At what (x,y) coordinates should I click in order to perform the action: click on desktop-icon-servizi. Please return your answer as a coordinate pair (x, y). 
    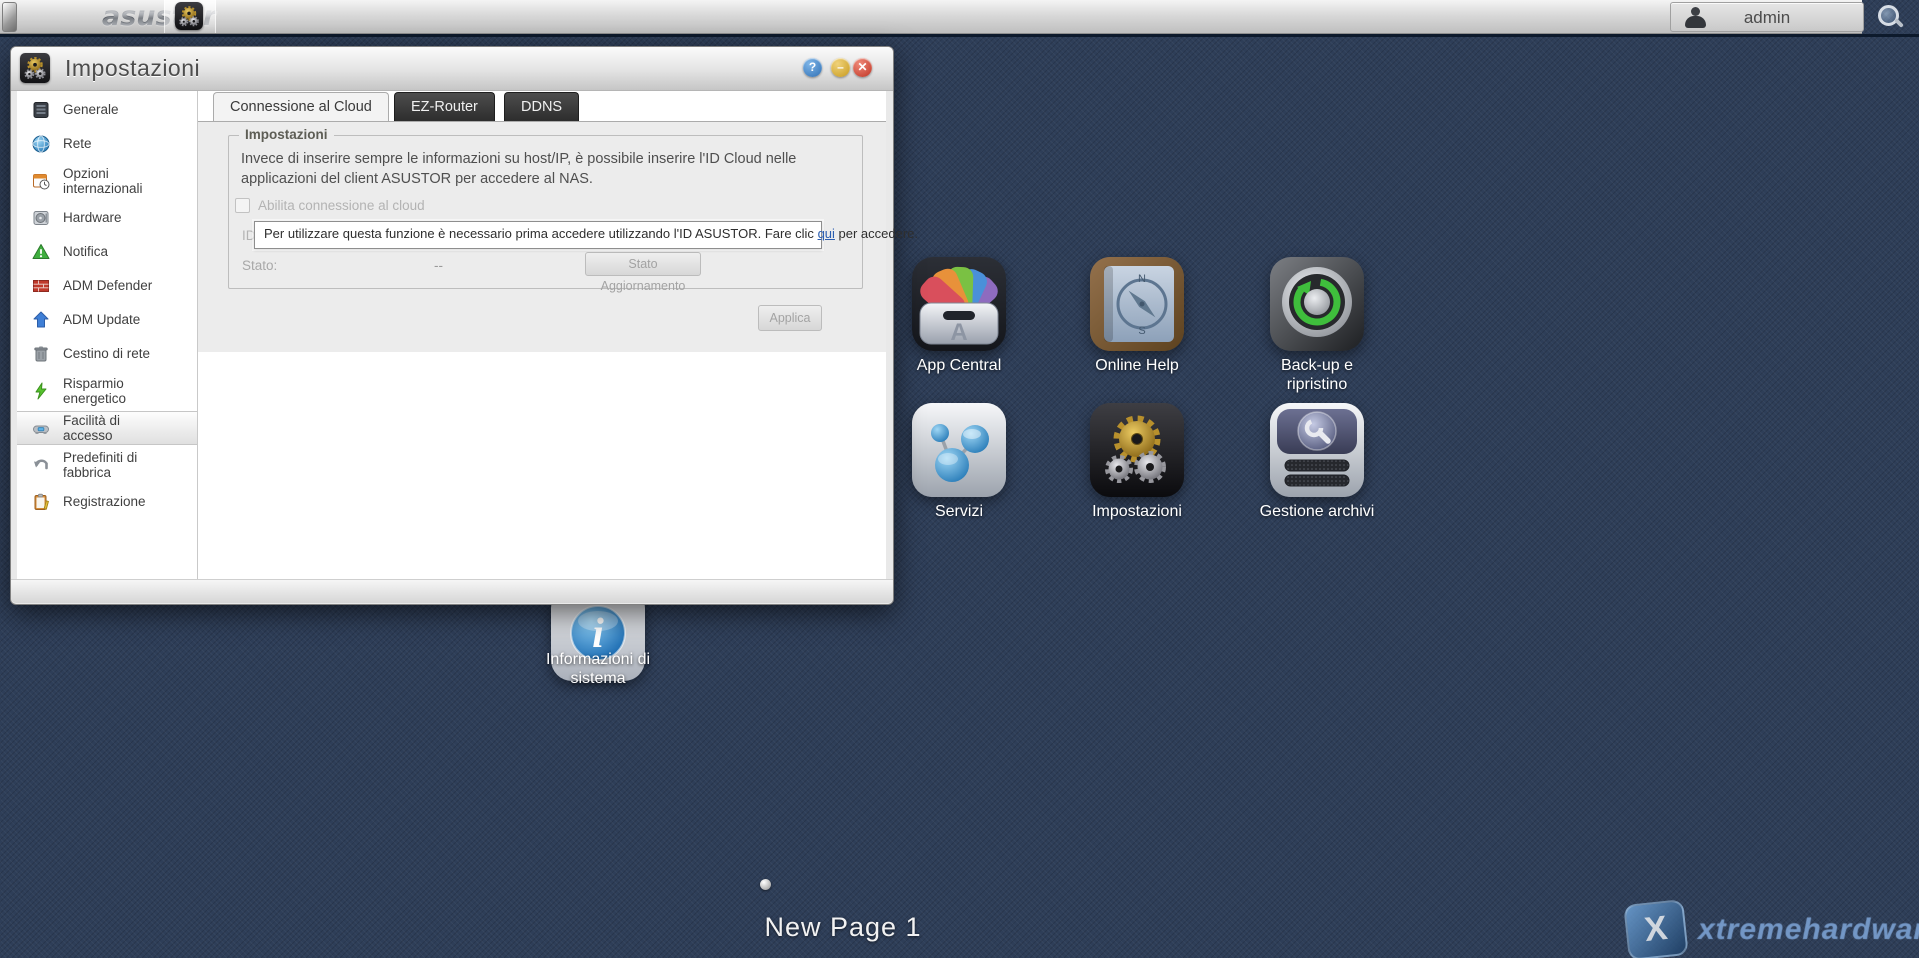
    Looking at the image, I should click on (959, 450).